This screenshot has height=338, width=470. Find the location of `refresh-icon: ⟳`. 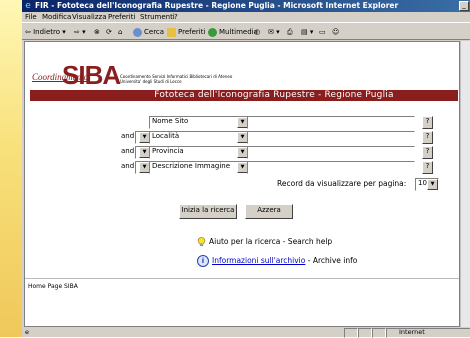

refresh-icon: ⟳ is located at coordinates (109, 32).